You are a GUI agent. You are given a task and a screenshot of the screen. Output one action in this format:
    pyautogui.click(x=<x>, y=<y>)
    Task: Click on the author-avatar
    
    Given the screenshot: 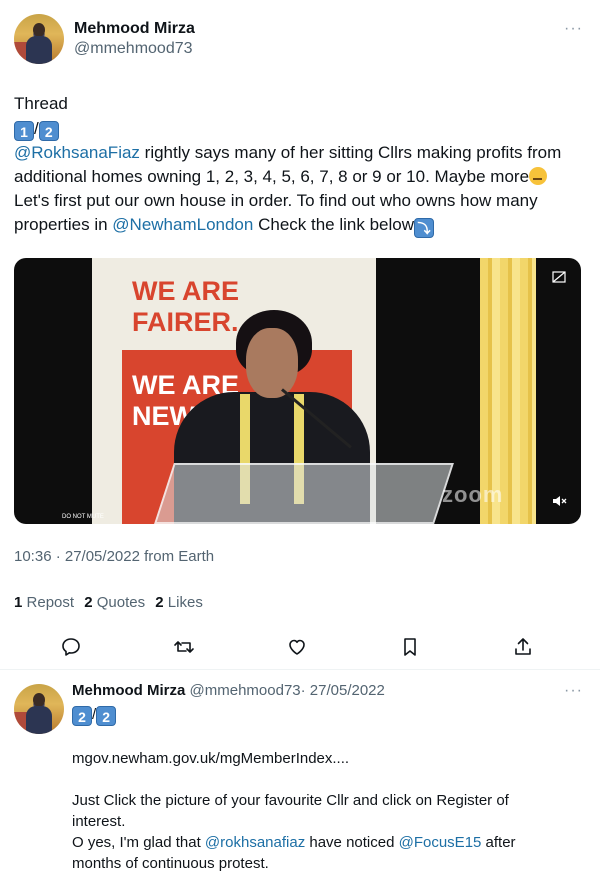 What is the action you would take?
    pyautogui.click(x=39, y=39)
    